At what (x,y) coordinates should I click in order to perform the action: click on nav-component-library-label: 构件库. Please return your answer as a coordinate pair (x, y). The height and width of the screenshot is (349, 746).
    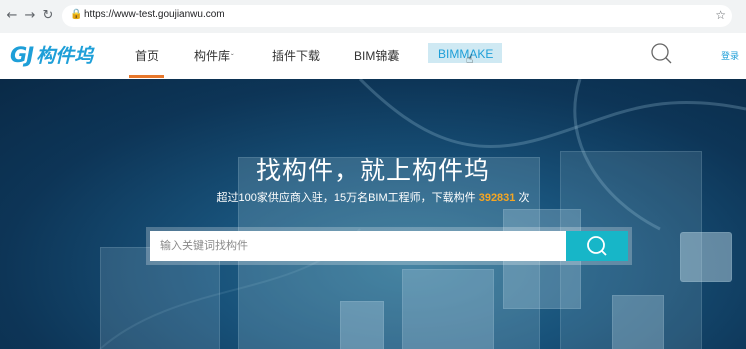
    Looking at the image, I should click on (212, 56).